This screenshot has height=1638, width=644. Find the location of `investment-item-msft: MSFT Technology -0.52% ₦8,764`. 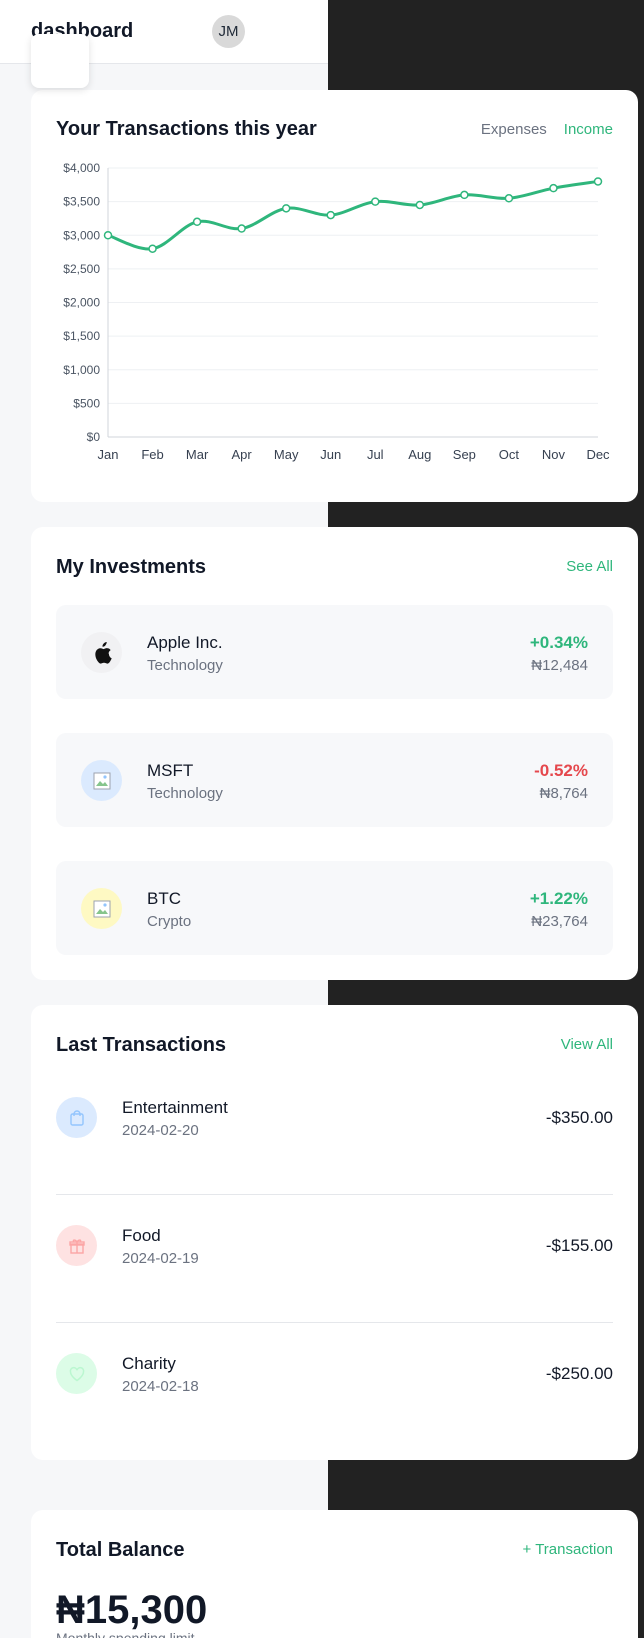

investment-item-msft: MSFT Technology -0.52% ₦8,764 is located at coordinates (334, 780).